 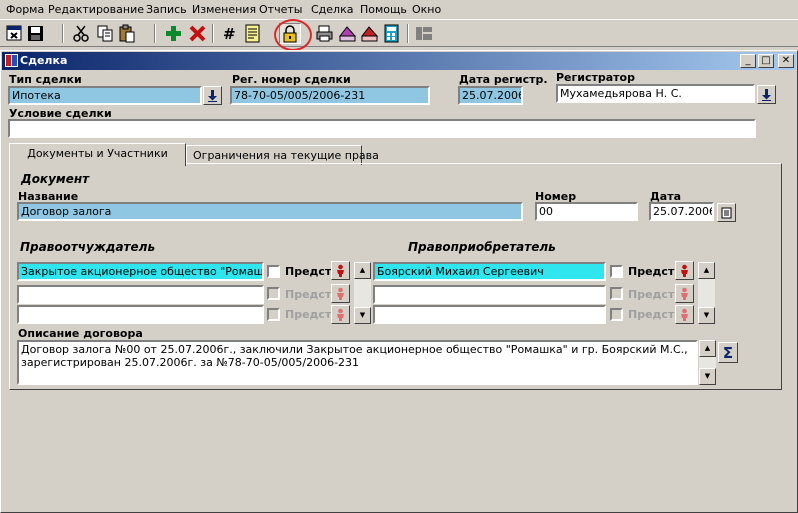 What do you see at coordinates (96, 9) in the screenshot?
I see `menu-edit: Редактирование` at bounding box center [96, 9].